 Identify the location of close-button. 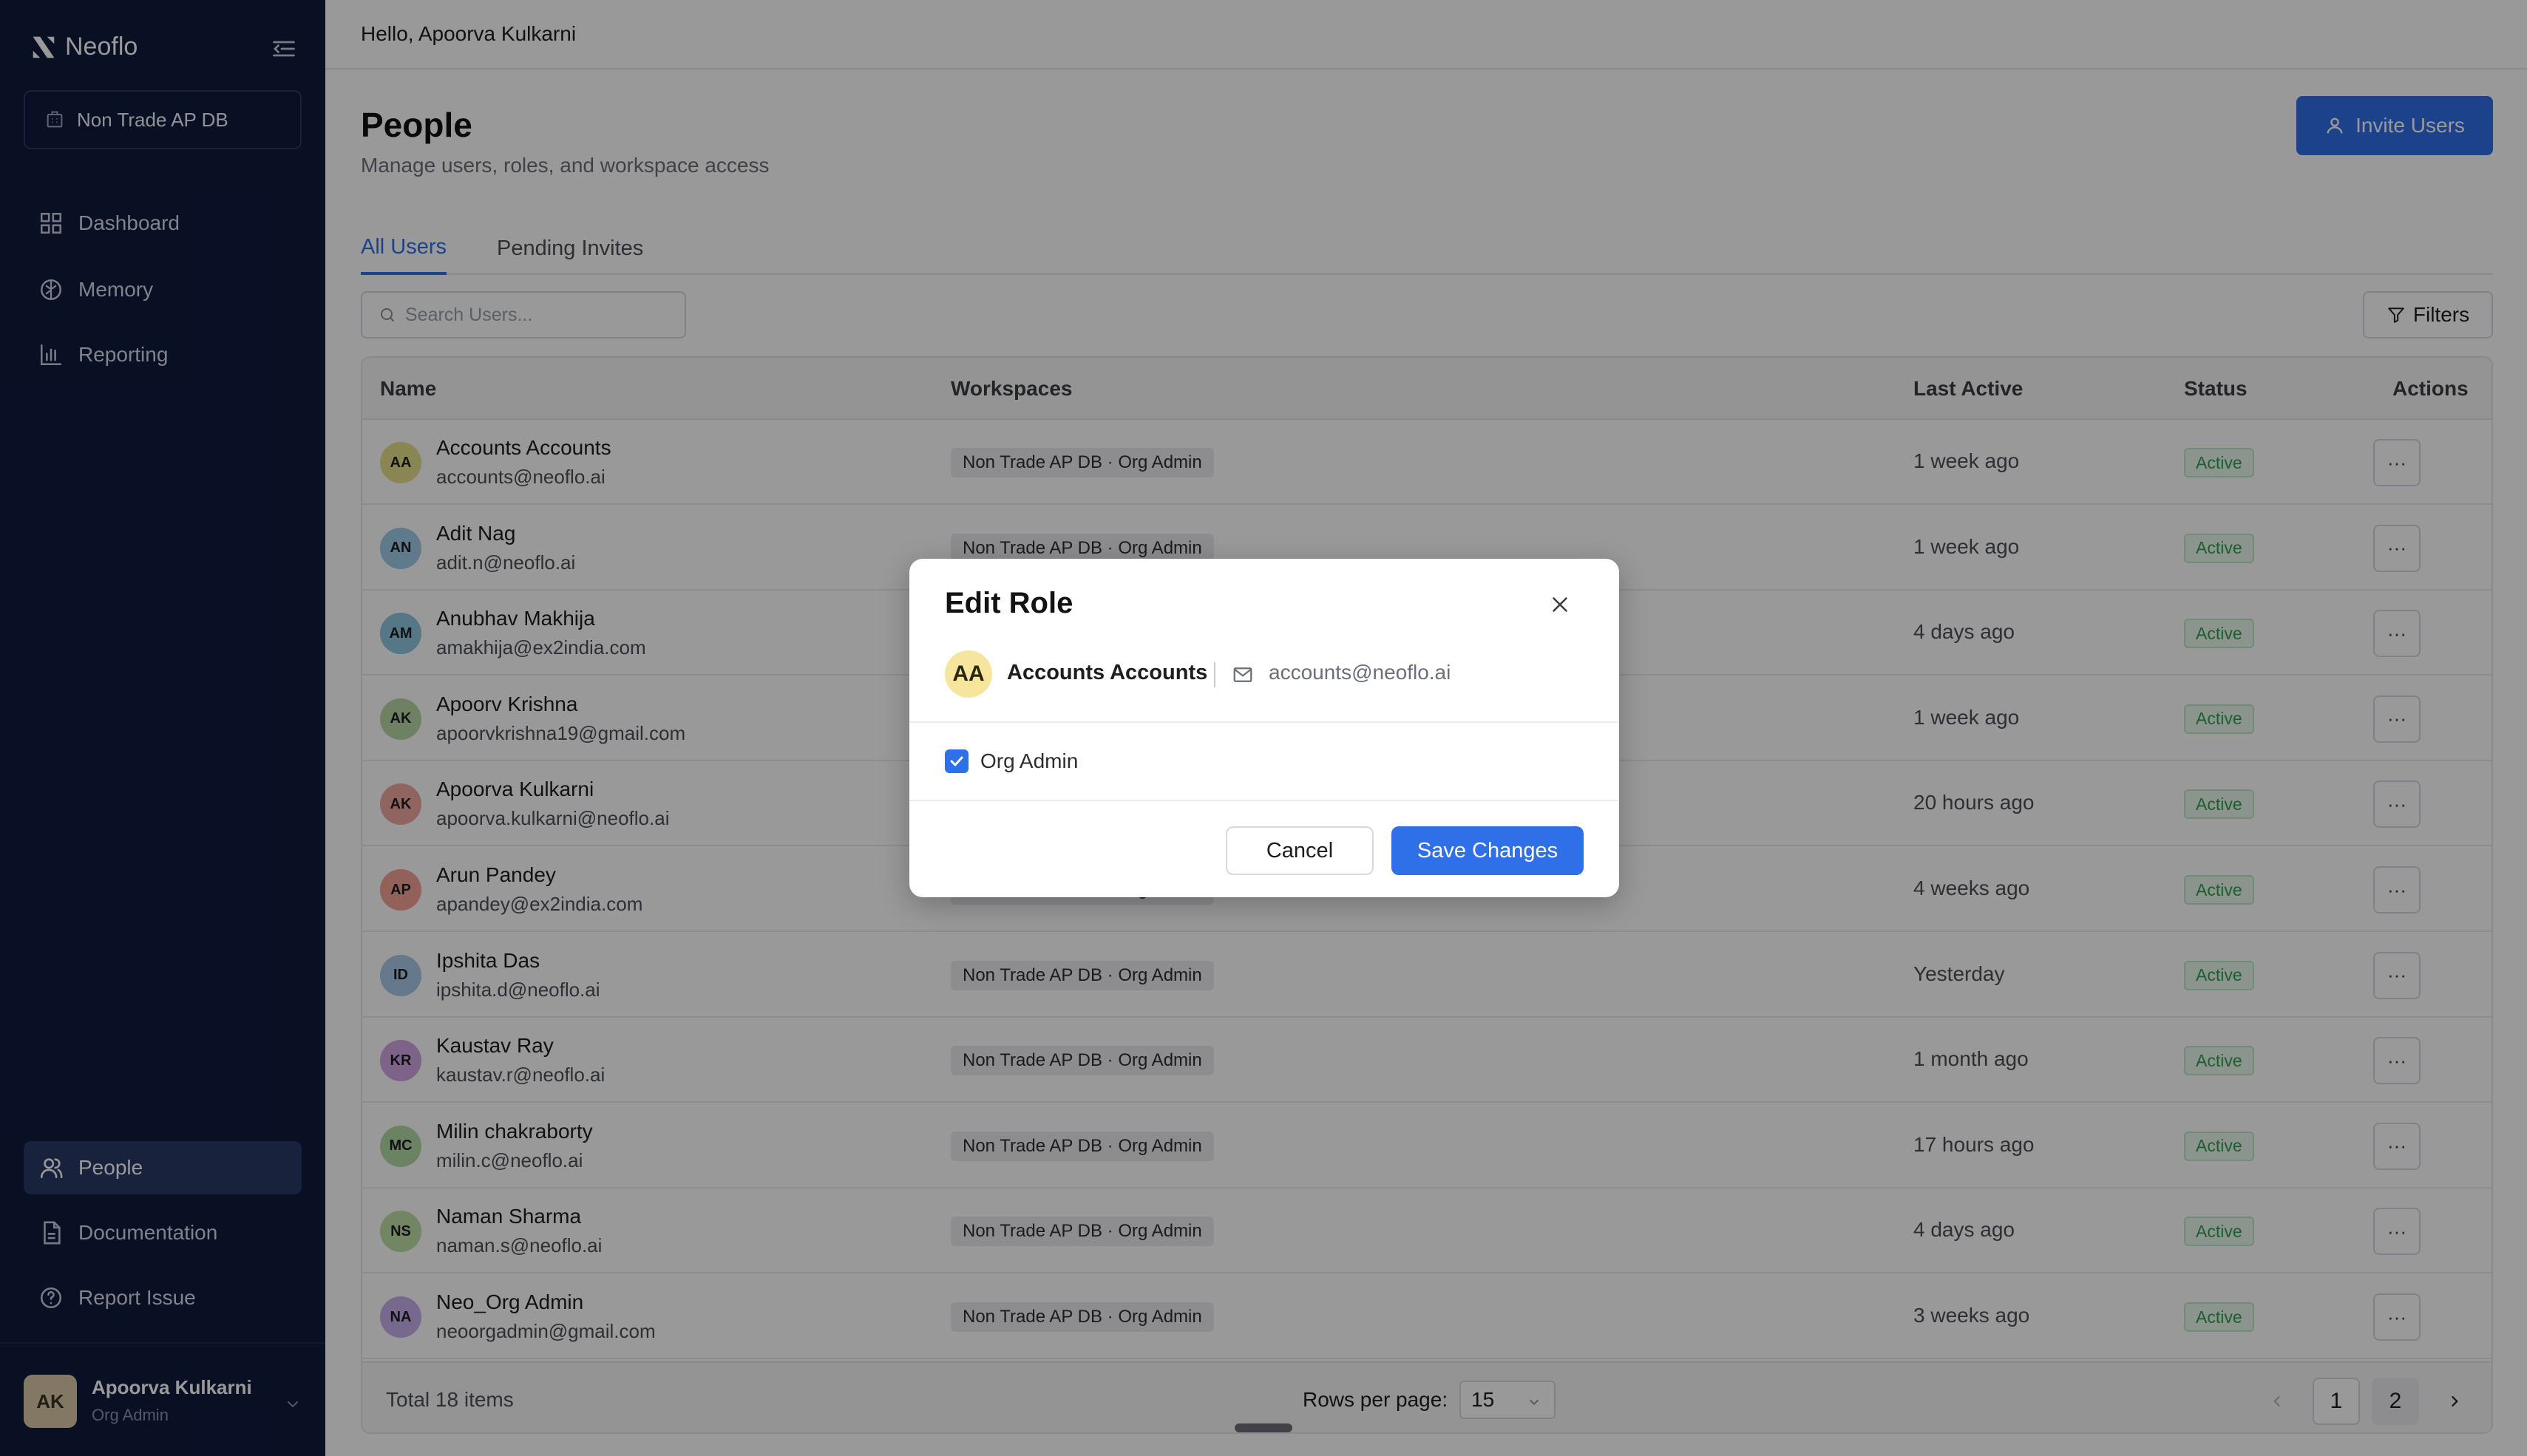
(1560, 604).